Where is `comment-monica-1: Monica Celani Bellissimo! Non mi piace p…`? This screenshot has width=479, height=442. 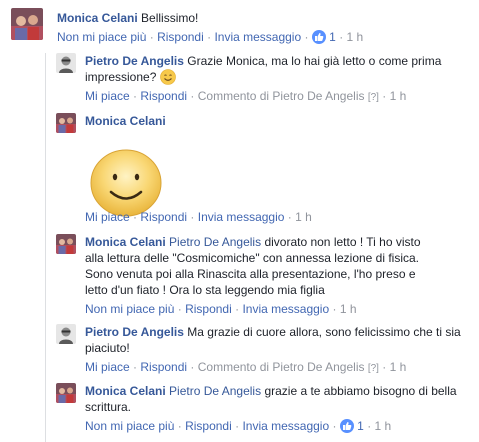
comment-monica-1: Monica Celani Bellissimo! Non mi piace p… is located at coordinates (241, 28).